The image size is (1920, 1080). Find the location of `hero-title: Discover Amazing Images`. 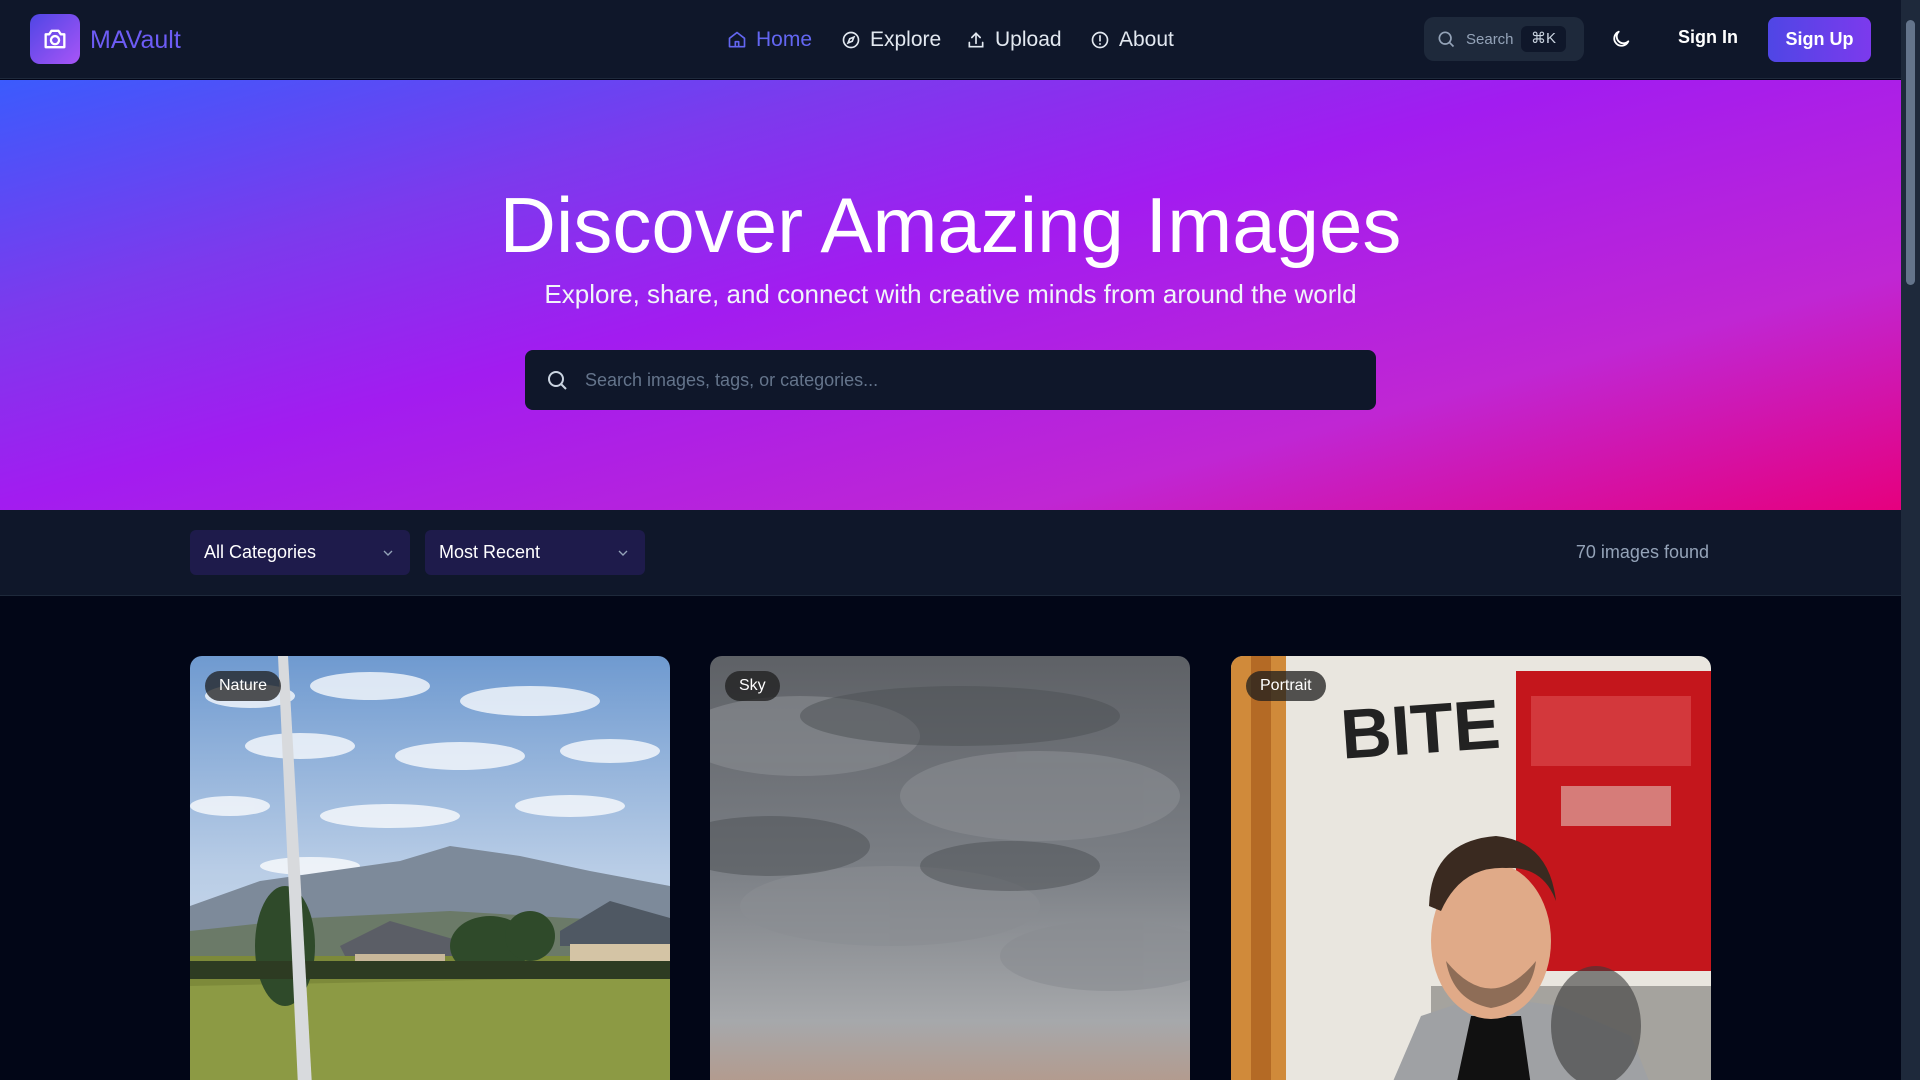

hero-title: Discover Amazing Images is located at coordinates (950, 225).